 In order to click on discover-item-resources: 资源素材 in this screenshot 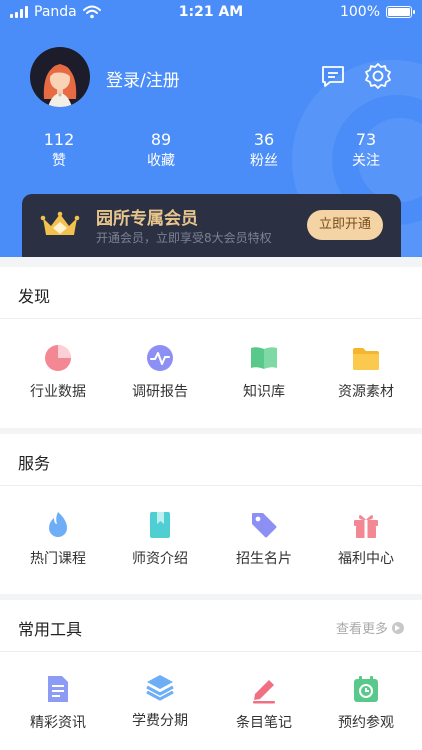, I will do `click(366, 372)`.